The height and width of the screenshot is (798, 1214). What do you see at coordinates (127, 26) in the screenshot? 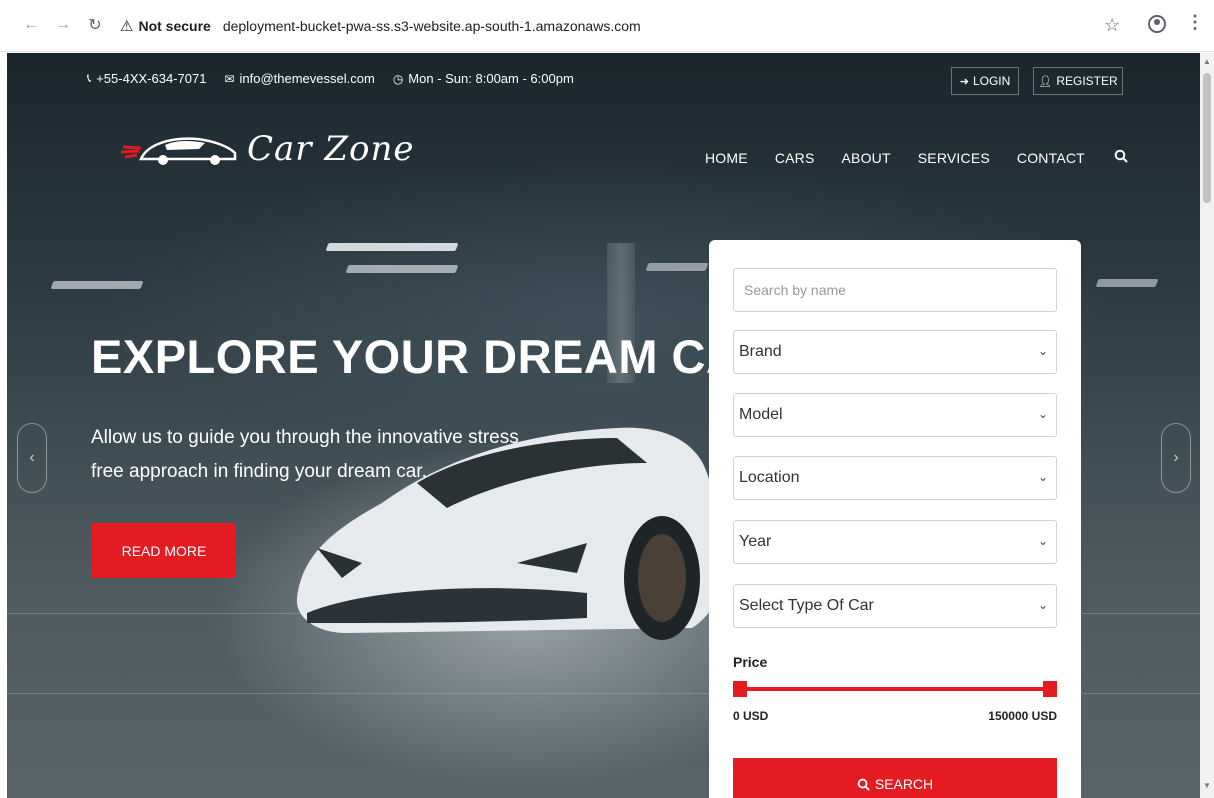
I see `warning-icon: ⚠` at bounding box center [127, 26].